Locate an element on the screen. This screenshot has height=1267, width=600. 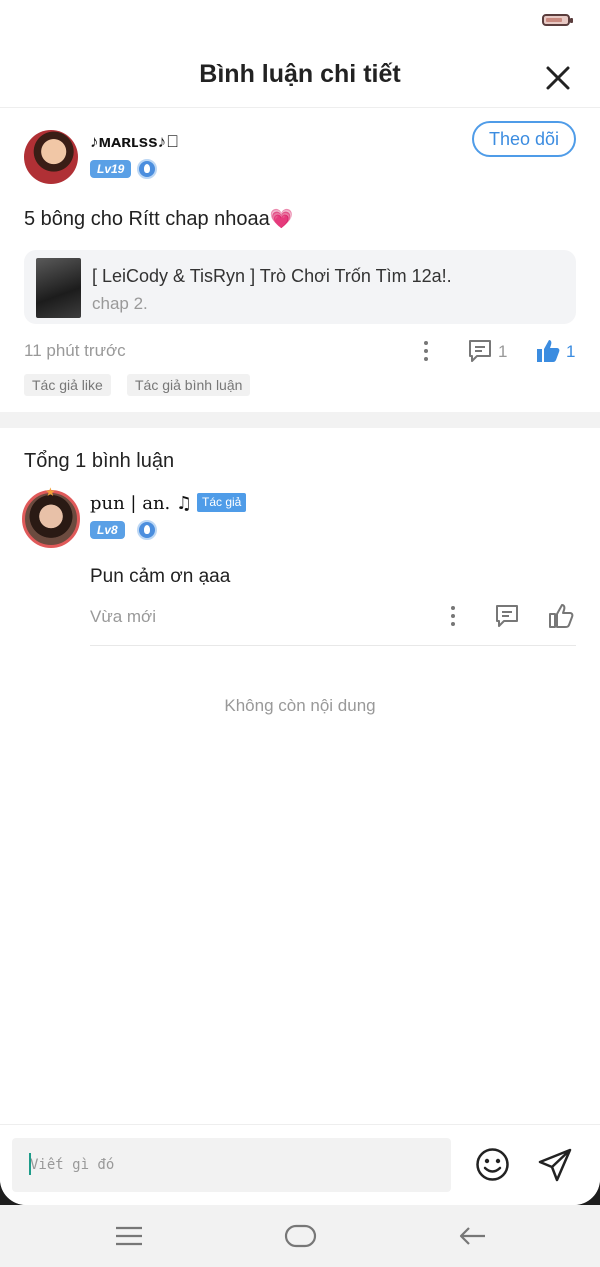
follow-button: Theo dõi is located at coordinates (524, 139).